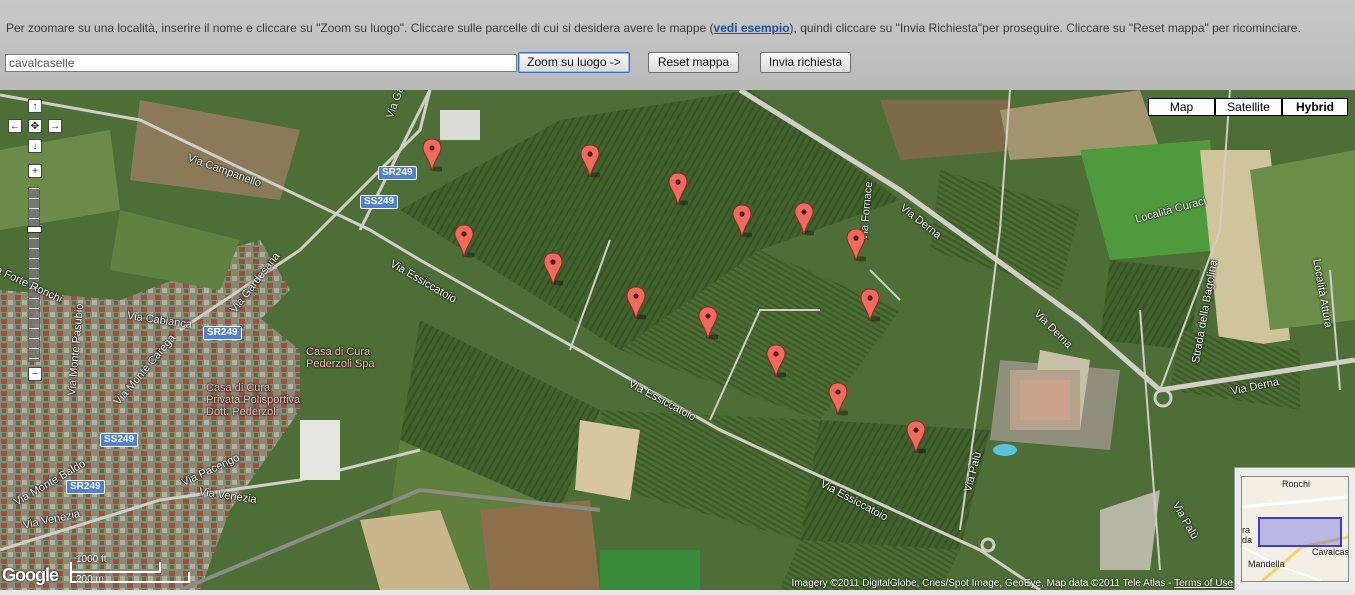 This screenshot has width=1355, height=595. What do you see at coordinates (1181, 107) in the screenshot?
I see `maptype-map-button: Map` at bounding box center [1181, 107].